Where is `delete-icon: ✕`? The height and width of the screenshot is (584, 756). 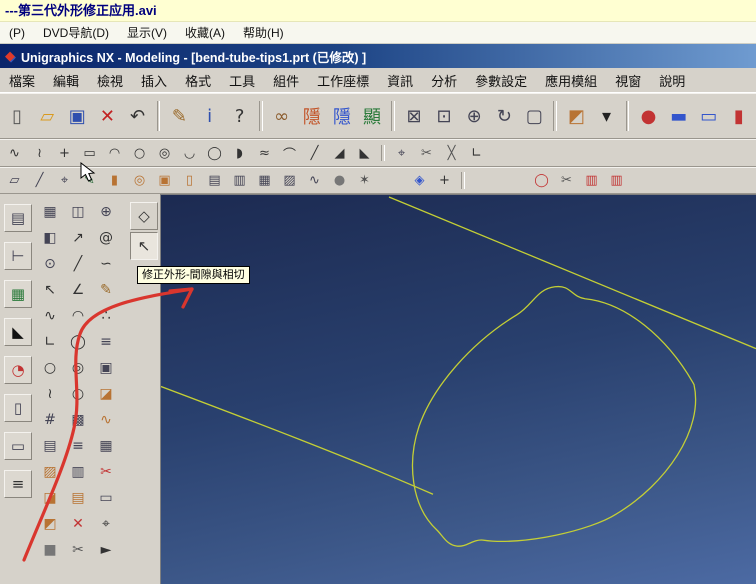 delete-icon: ✕ is located at coordinates (107, 116).